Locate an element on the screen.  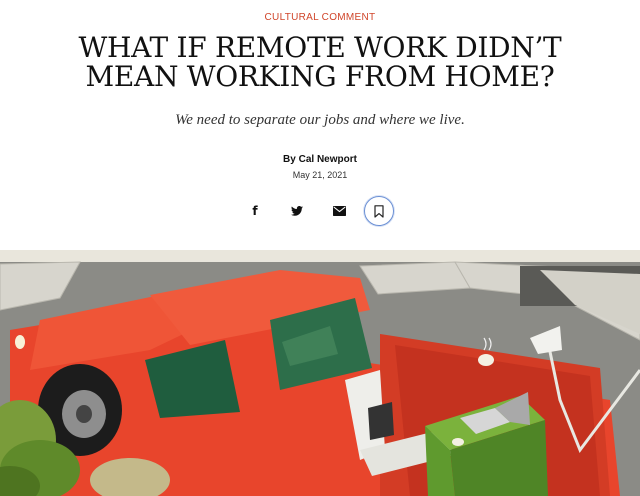
share-email-button is located at coordinates (339, 211).